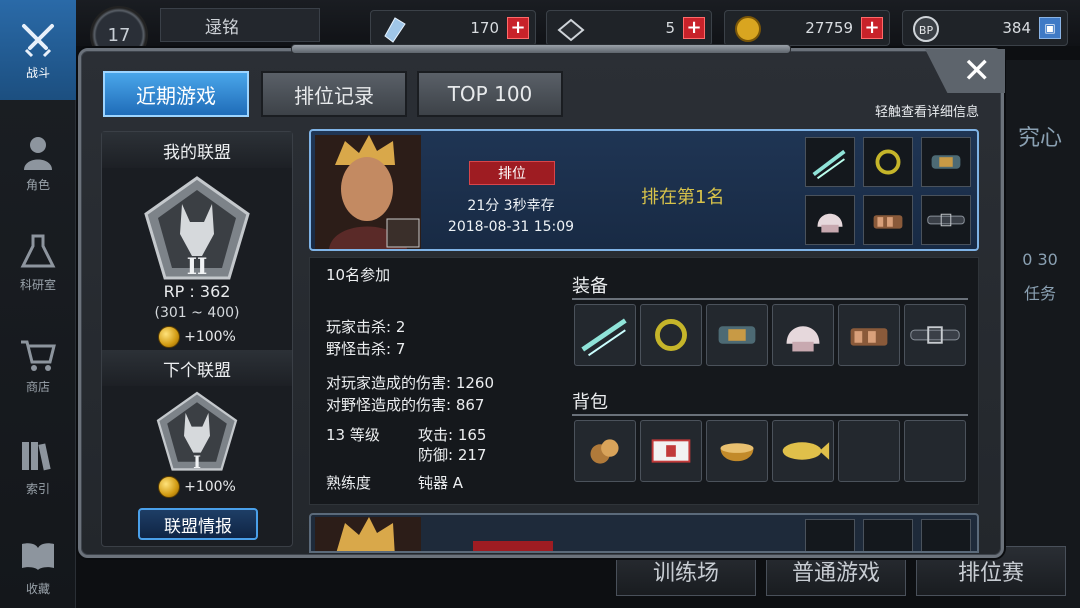 The height and width of the screenshot is (608, 1080). What do you see at coordinates (1039, 293) in the screenshot?
I see `bg-text: 任务` at bounding box center [1039, 293].